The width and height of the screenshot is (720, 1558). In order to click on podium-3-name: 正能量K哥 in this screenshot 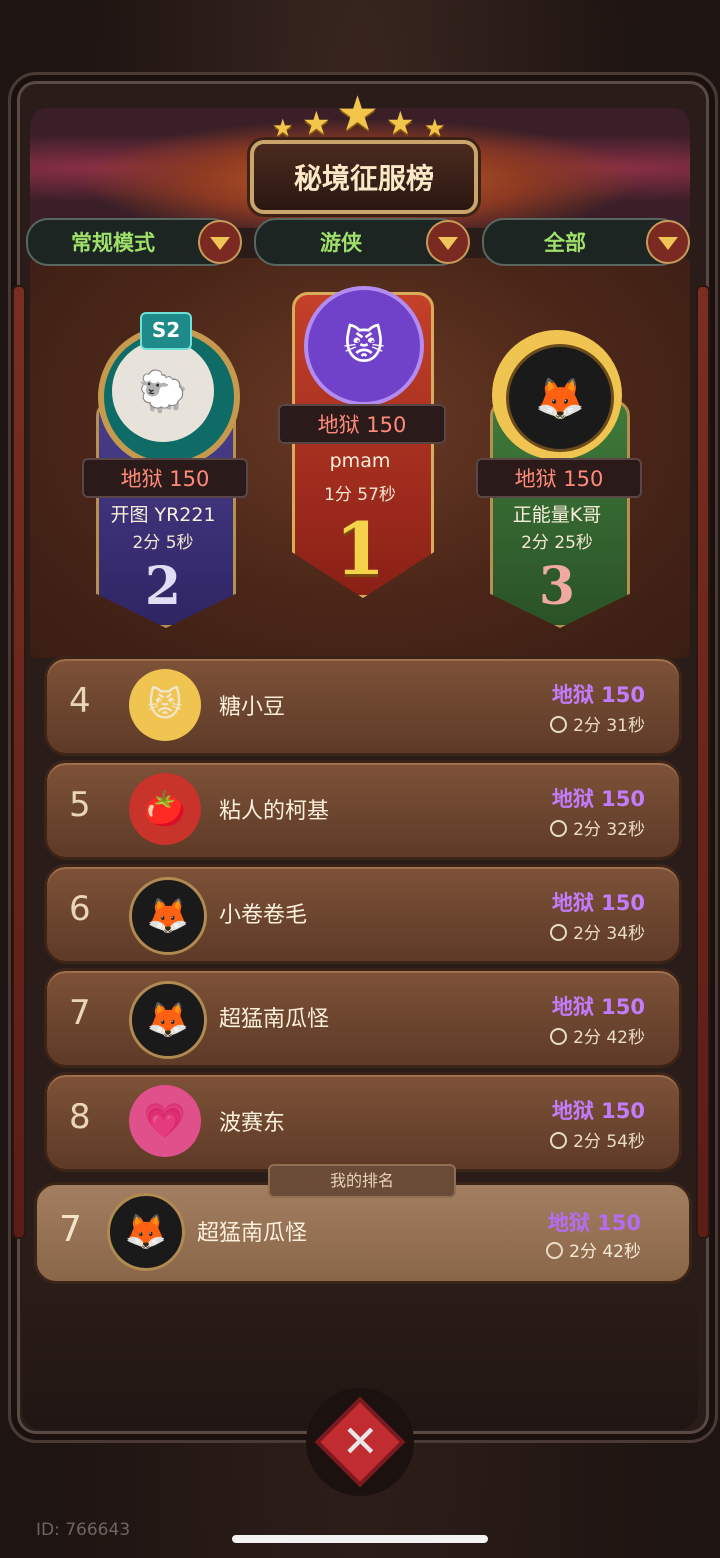, I will do `click(557, 515)`.